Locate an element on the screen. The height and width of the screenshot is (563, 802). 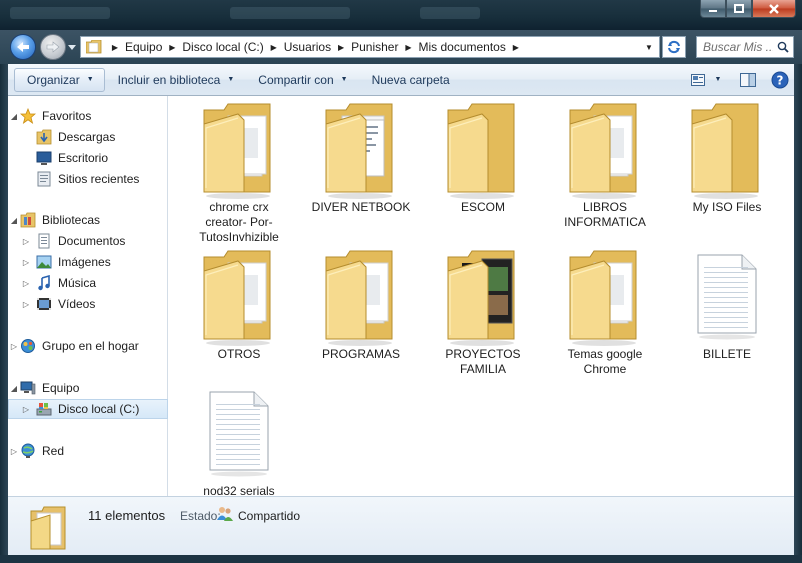
folder-item: Temas google Chrome is located at coordinates (605, 319).